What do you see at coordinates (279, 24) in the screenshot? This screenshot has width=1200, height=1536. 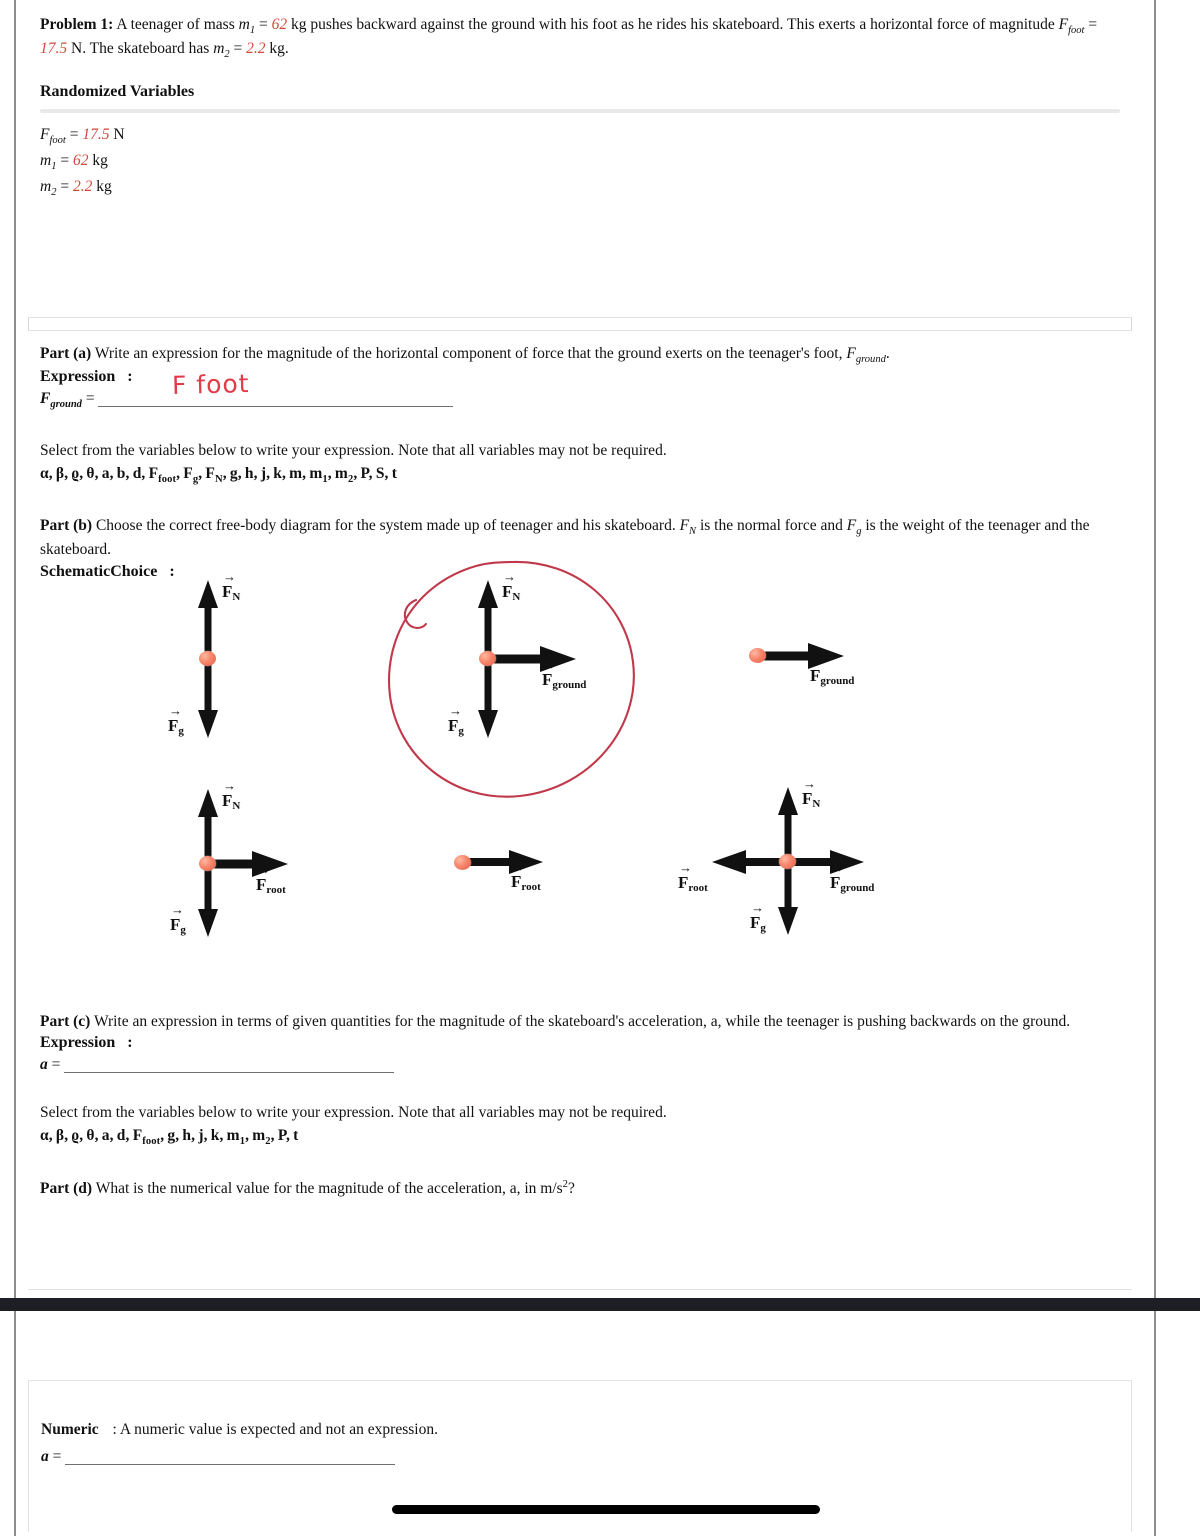 I see `mass1-value: 62` at bounding box center [279, 24].